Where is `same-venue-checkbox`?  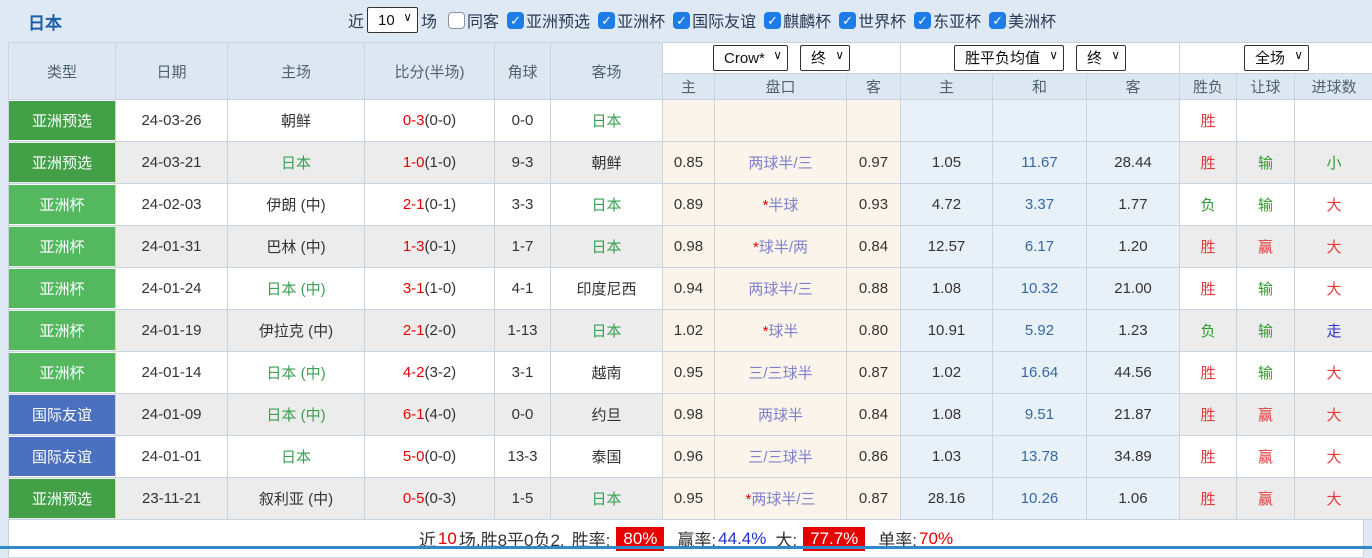
same-venue-checkbox is located at coordinates (456, 20).